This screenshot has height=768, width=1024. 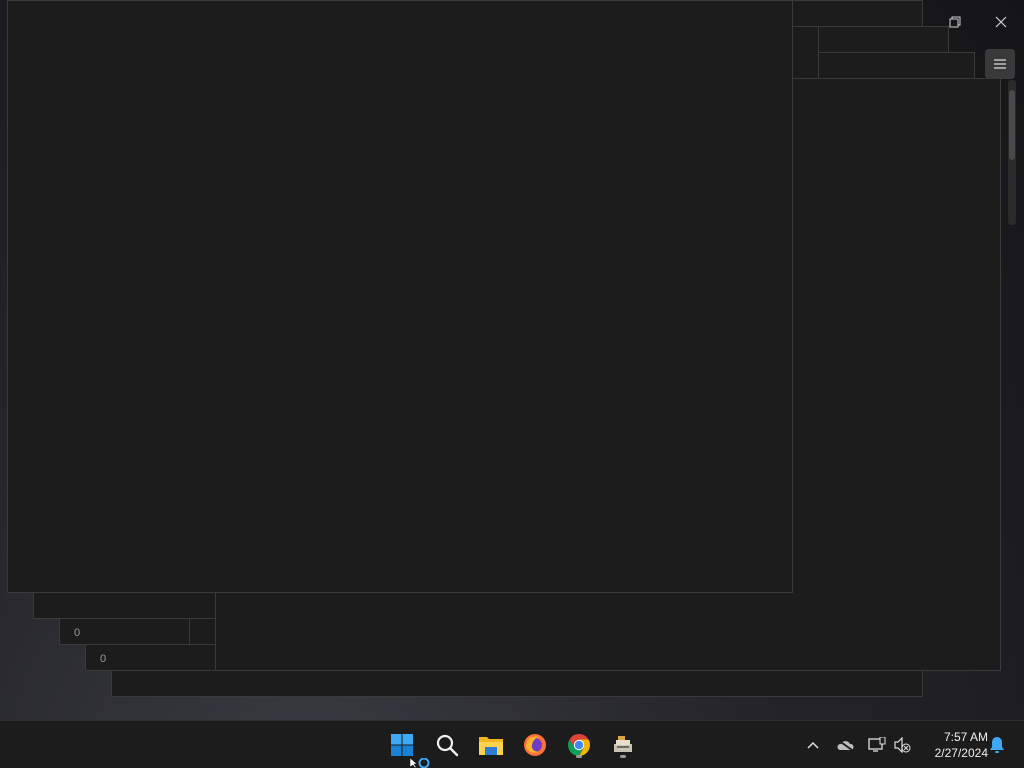 I want to click on bell-icon, so click(x=997, y=745).